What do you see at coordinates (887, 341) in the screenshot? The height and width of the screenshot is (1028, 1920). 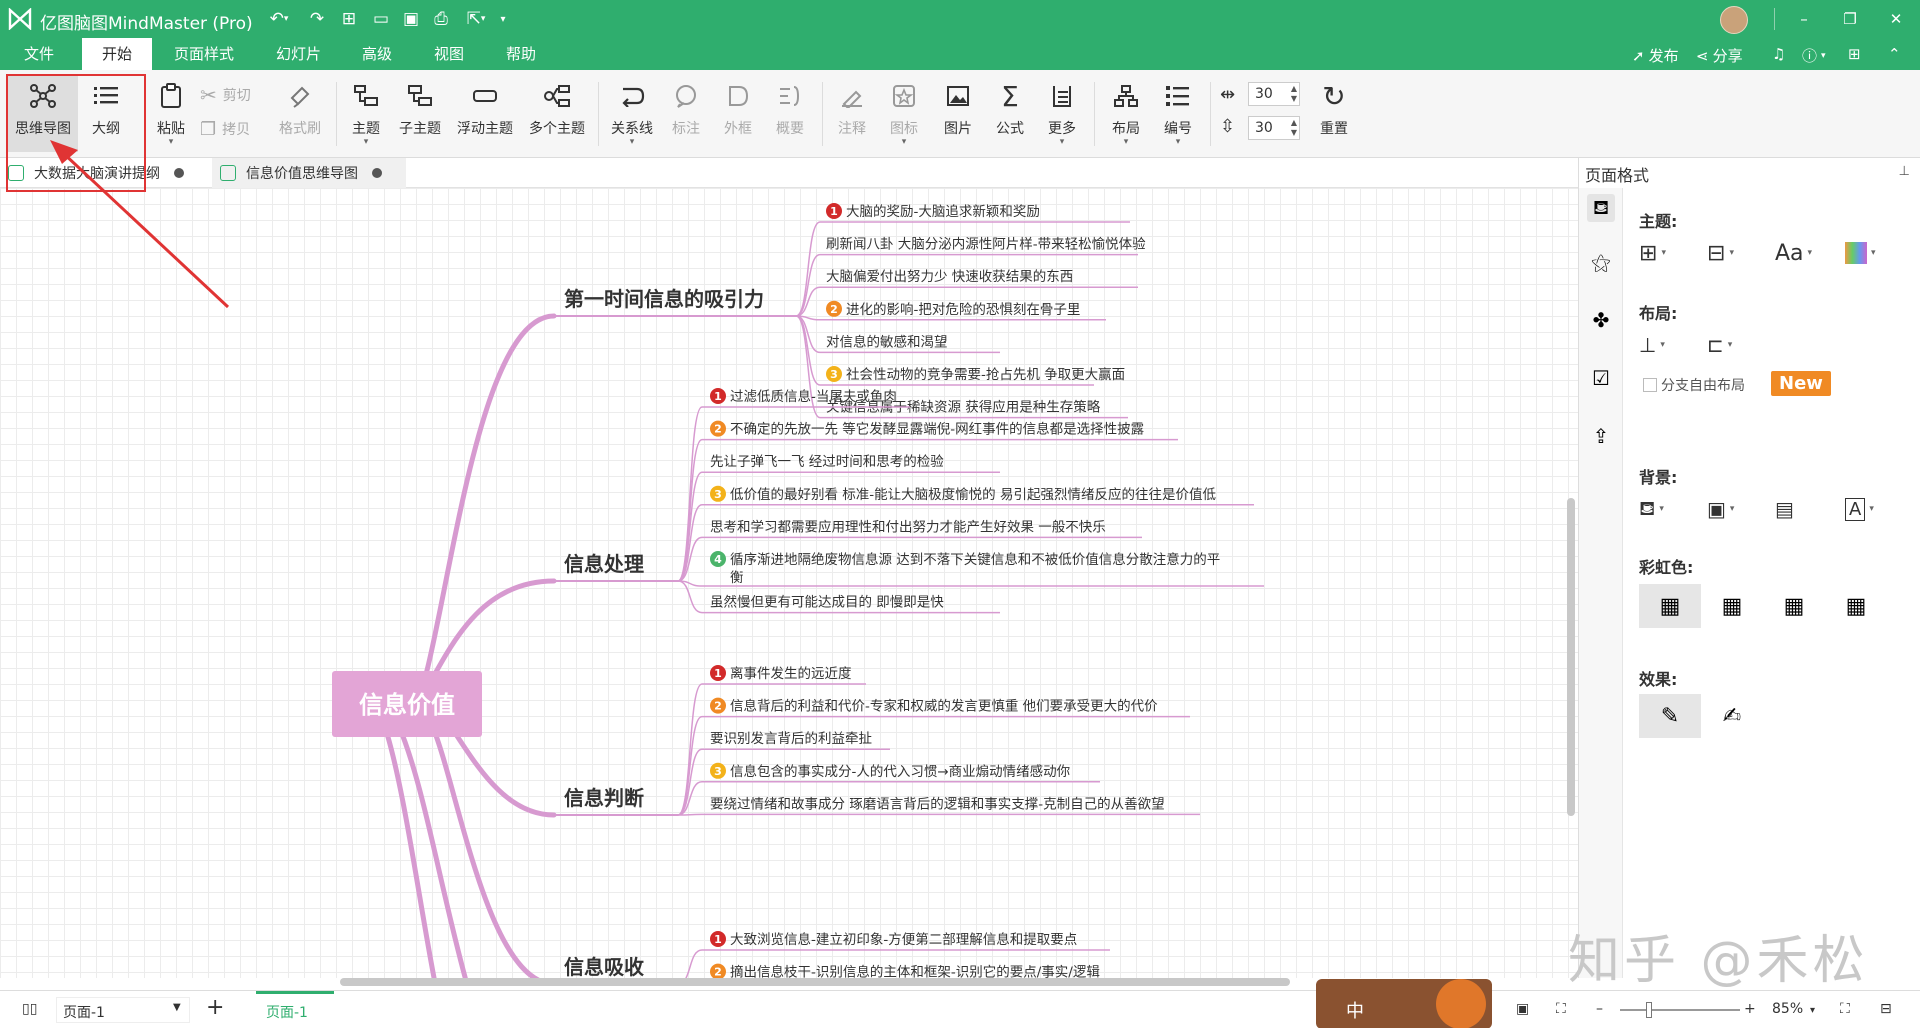 I see `subtopic: 对信息的敏感和渴望` at bounding box center [887, 341].